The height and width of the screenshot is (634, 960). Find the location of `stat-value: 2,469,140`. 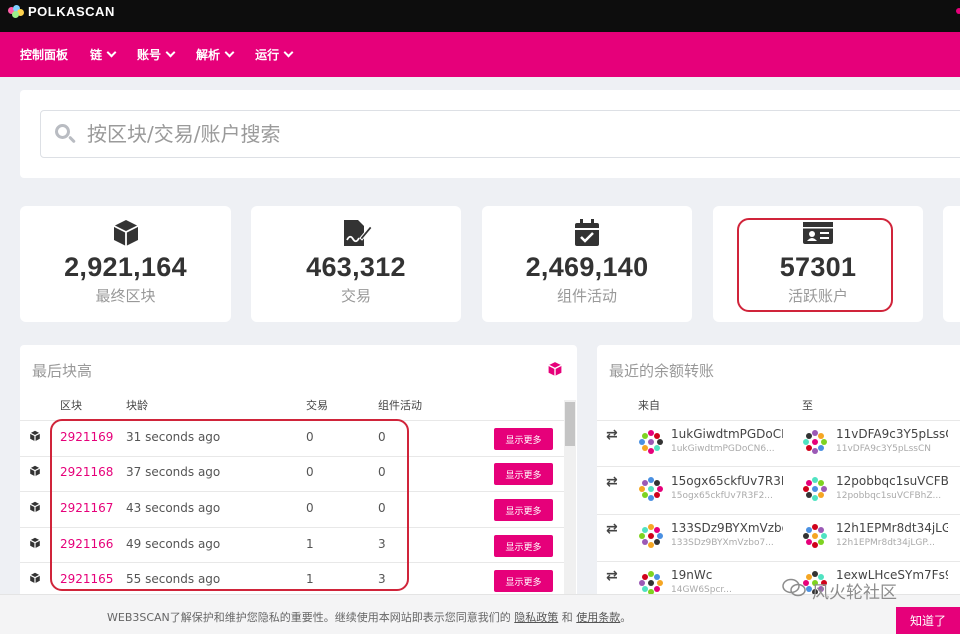

stat-value: 2,469,140 is located at coordinates (587, 267).